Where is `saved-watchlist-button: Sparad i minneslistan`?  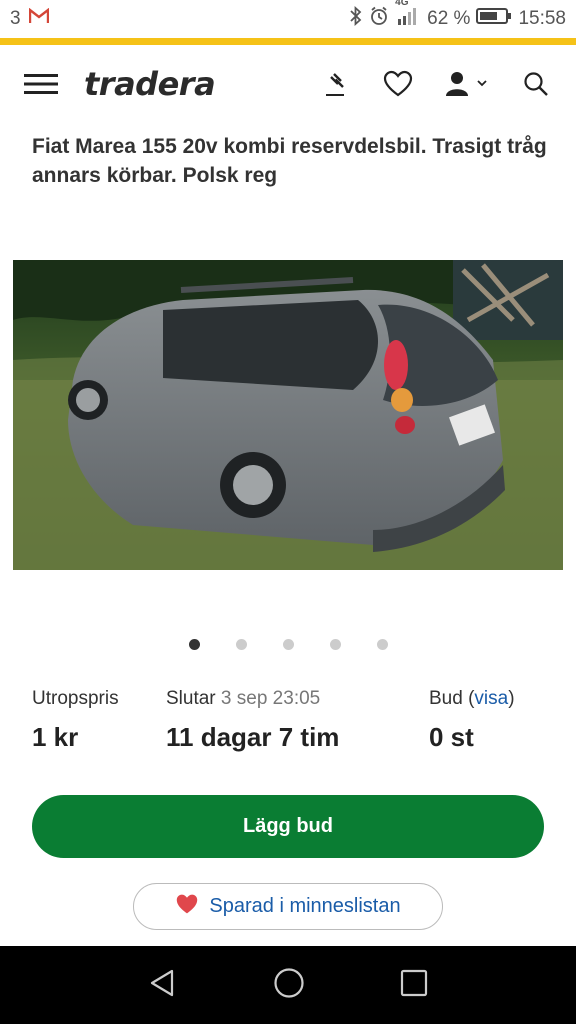
saved-watchlist-button: Sparad i minneslistan is located at coordinates (288, 906).